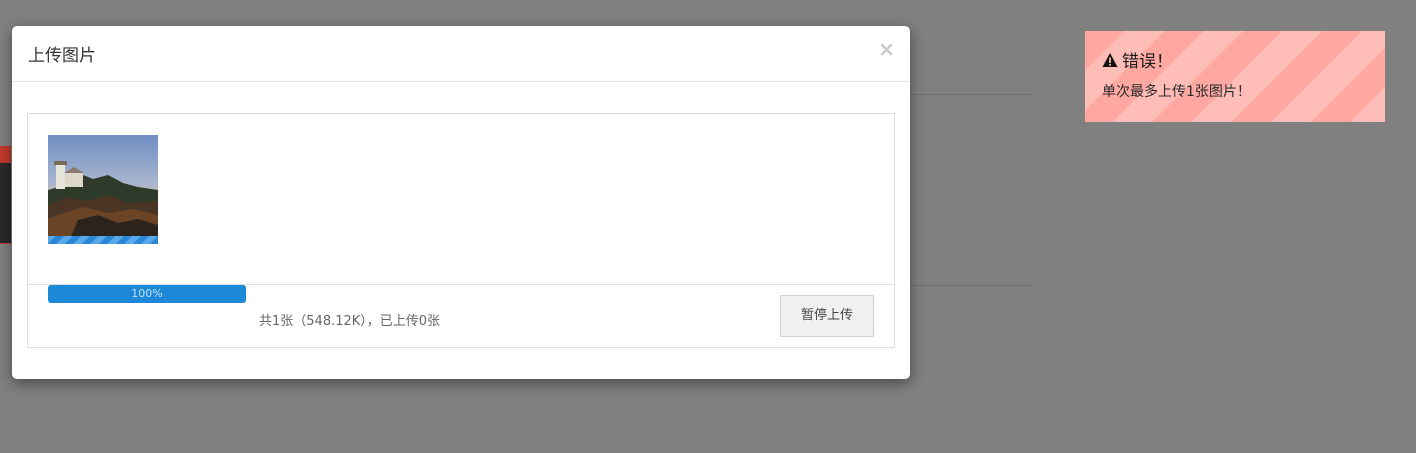  Describe the element at coordinates (1235, 76) in the screenshot. I see `error-notification: 错误！ 单次最多上传1张图片！` at that location.